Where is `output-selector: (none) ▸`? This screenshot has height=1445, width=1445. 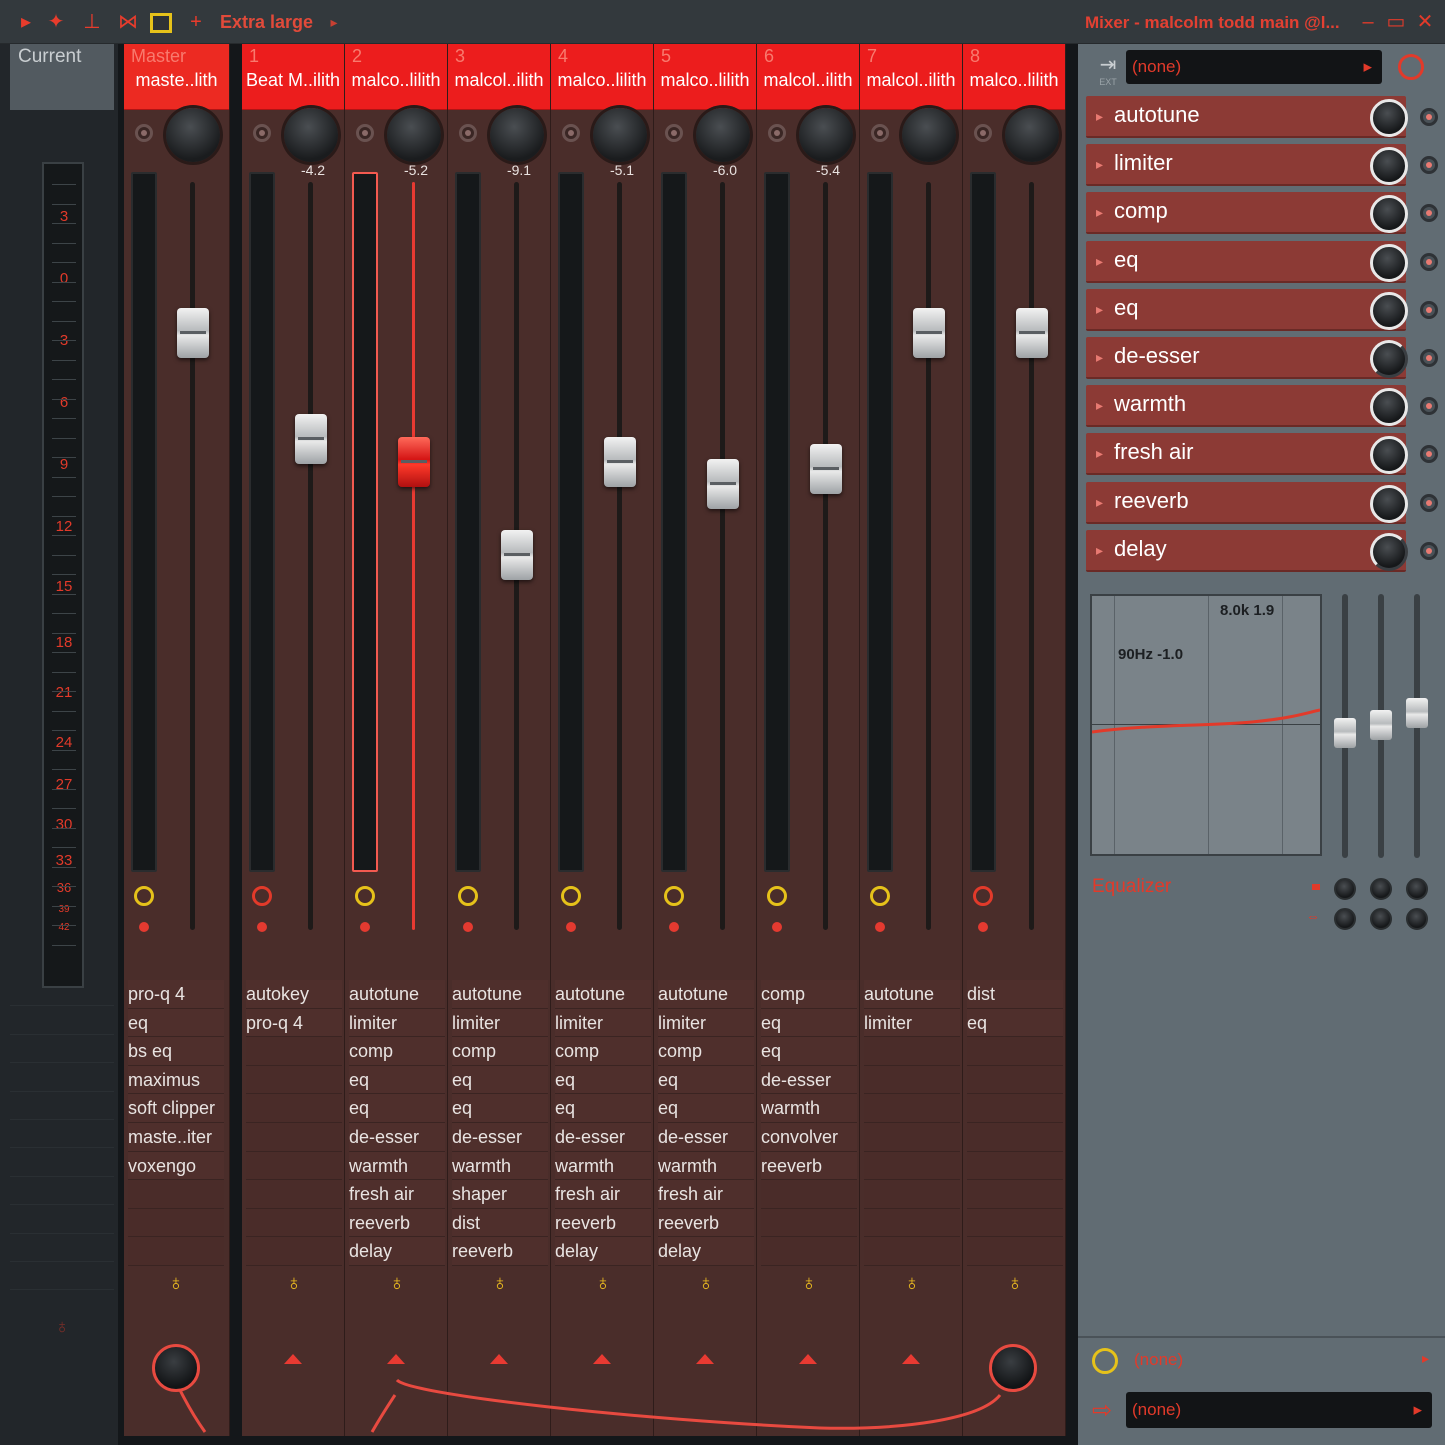
output-selector: (none) ▸ is located at coordinates (1279, 1410).